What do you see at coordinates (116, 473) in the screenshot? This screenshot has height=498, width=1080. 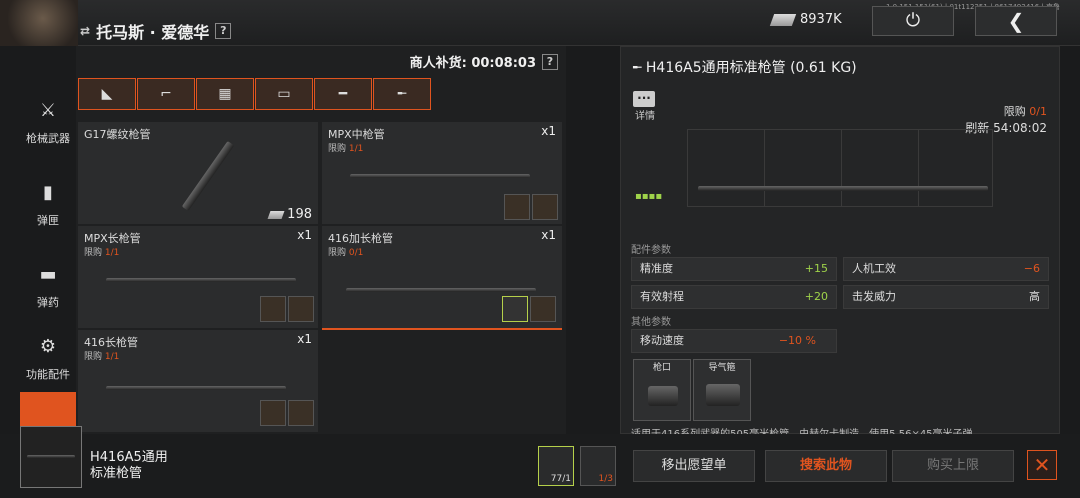 I see `selected-item-name-line2: 标准枪管` at bounding box center [116, 473].